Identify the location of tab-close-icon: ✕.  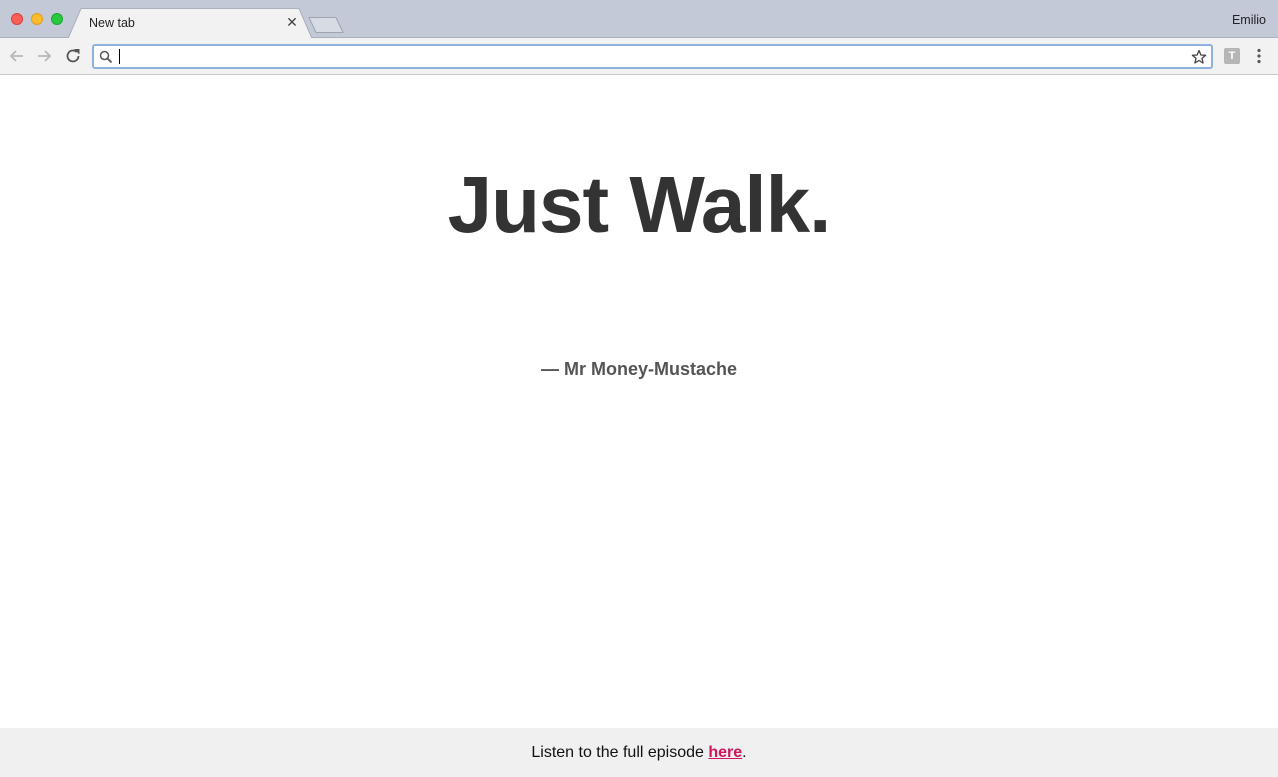
(292, 22).